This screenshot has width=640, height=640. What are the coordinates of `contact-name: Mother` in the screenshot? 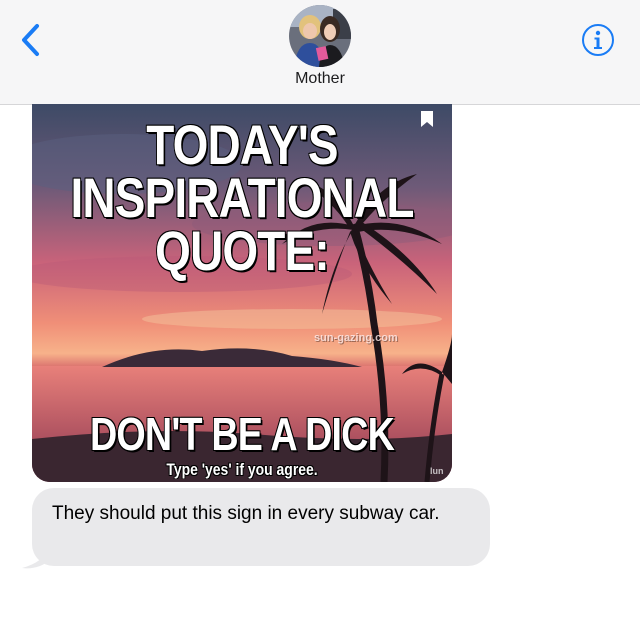 It's located at (320, 79).